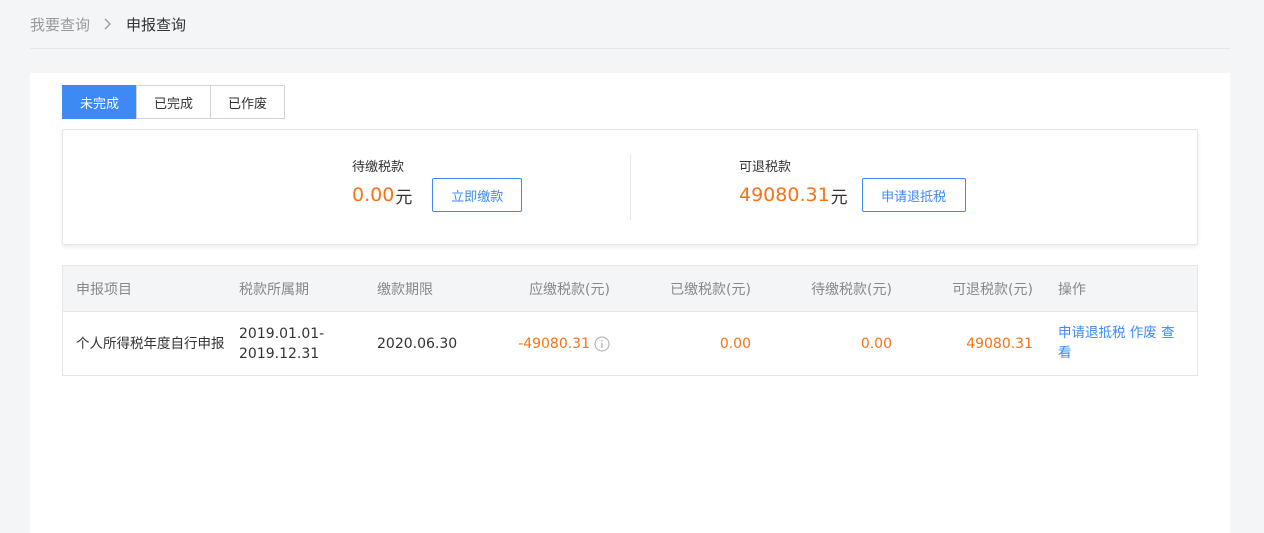 Image resolution: width=1264 pixels, height=533 pixels. Describe the element at coordinates (282, 334) in the screenshot. I see `period-start: 2019.01.01-` at that location.